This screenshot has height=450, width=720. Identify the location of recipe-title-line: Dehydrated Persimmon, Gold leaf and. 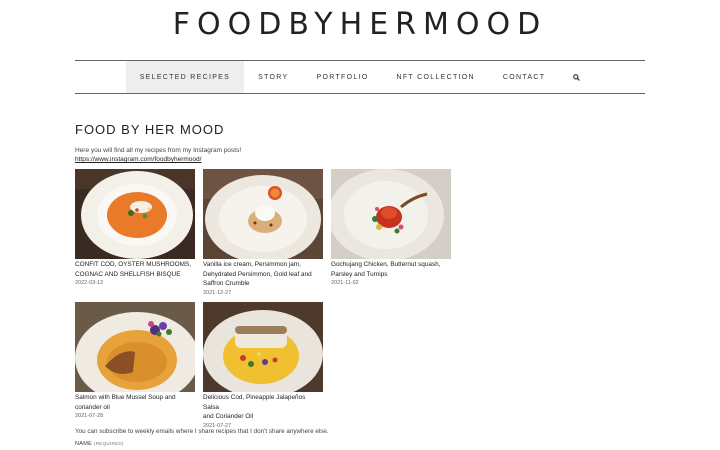
(263, 275).